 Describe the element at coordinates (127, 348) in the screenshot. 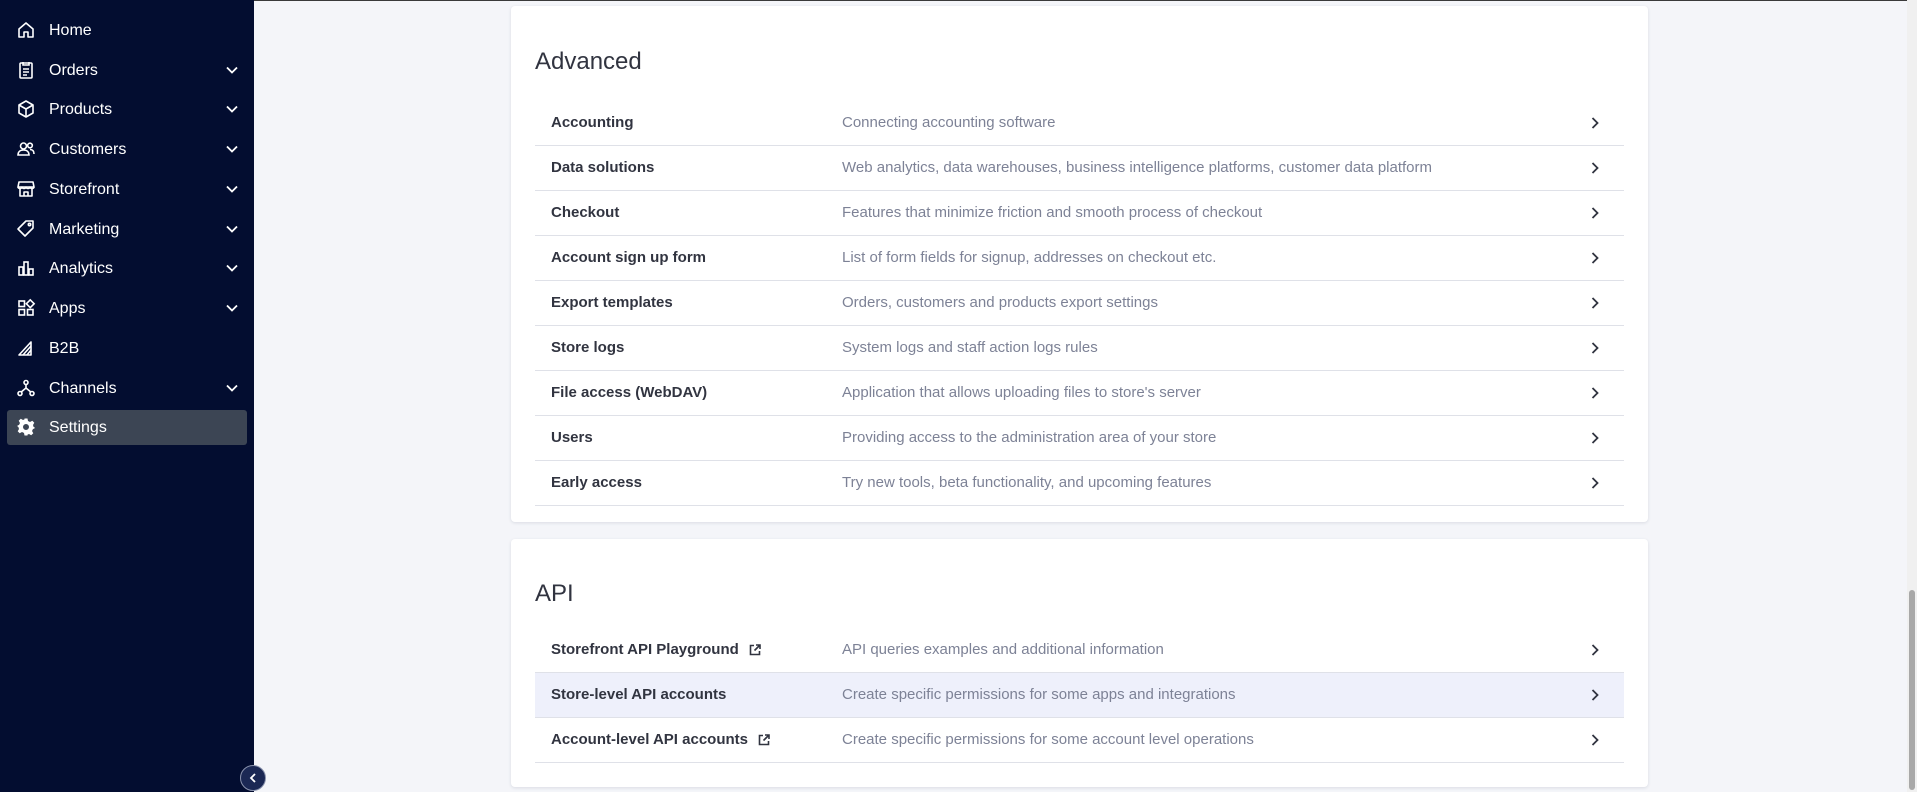

I see `sidebar-item-b2b: B2B` at that location.